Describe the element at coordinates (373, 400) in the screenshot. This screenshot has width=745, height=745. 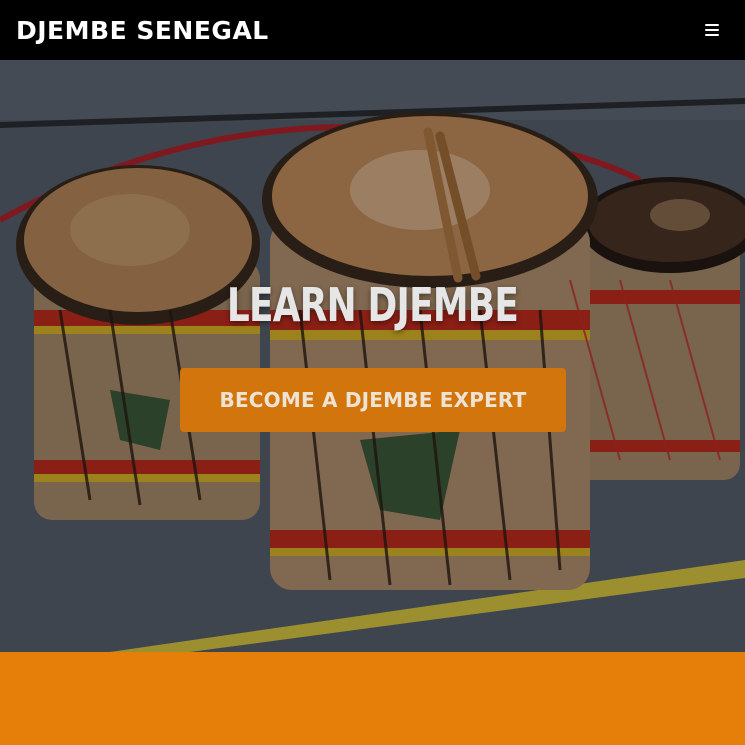
I see `become-expert-button: BECOME A DJEMBE EXPERT` at that location.